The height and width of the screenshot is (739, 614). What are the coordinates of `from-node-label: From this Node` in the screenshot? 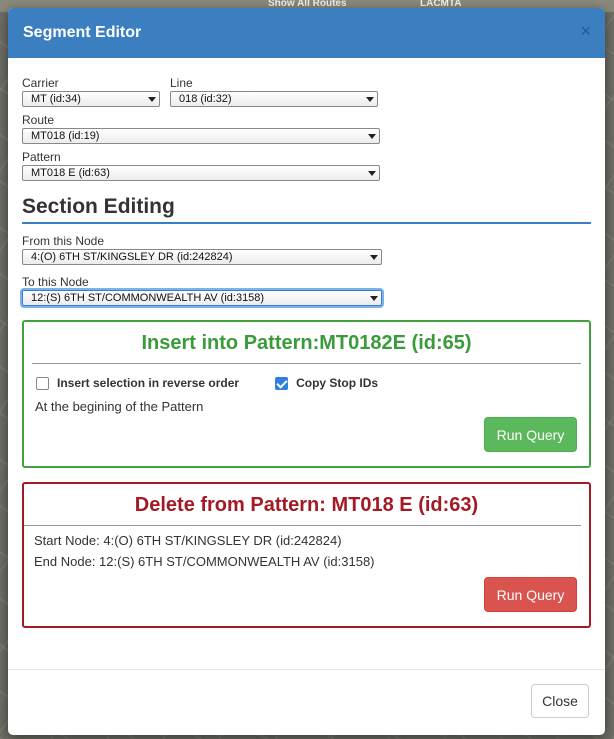 It's located at (63, 241).